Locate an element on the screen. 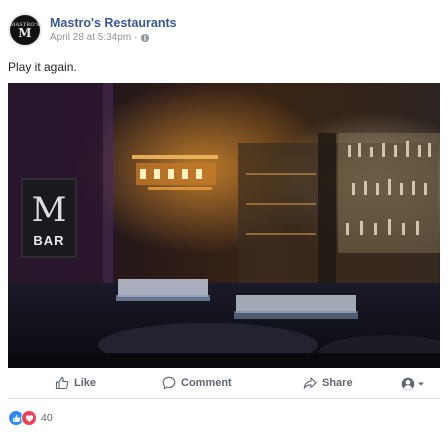 The width and height of the screenshot is (448, 441). avatar-monogram: M is located at coordinates (25, 32).